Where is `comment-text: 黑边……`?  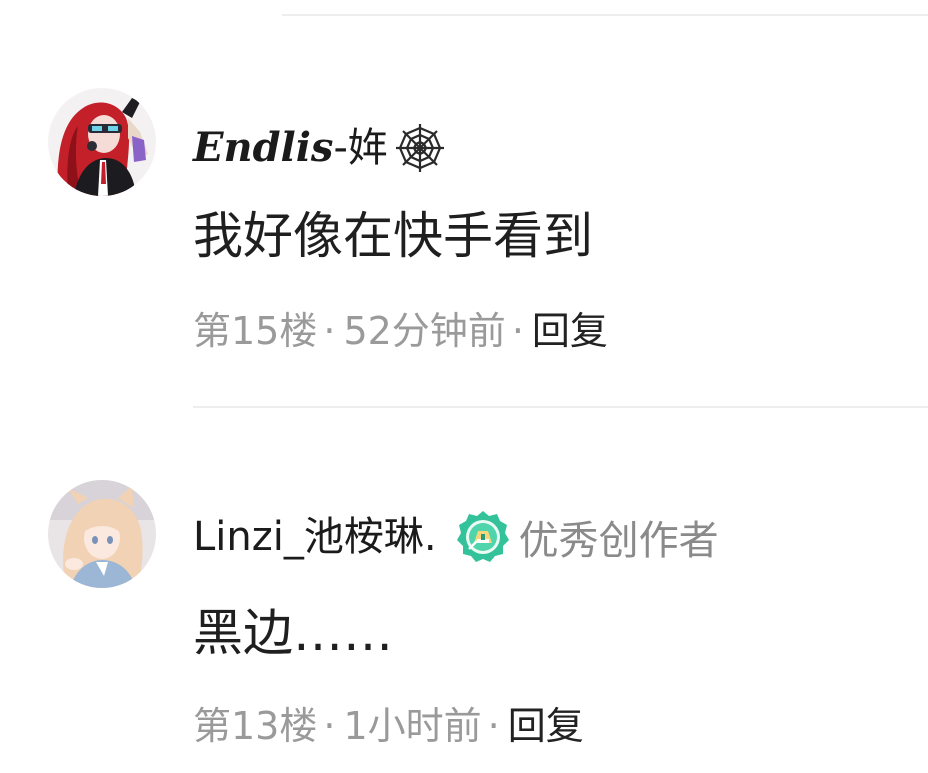 comment-text: 黑边…… is located at coordinates (293, 633).